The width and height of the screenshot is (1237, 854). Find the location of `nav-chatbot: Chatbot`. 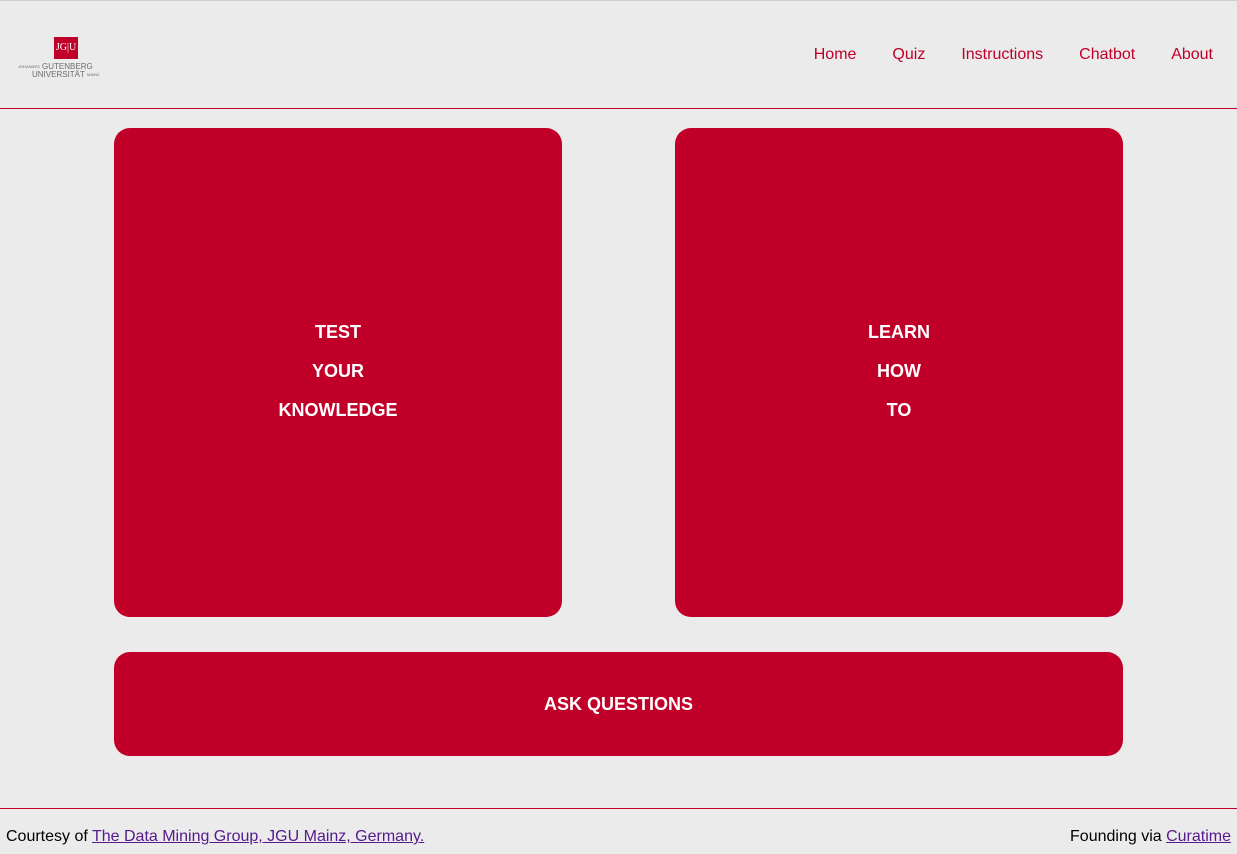

nav-chatbot: Chatbot is located at coordinates (1107, 55).